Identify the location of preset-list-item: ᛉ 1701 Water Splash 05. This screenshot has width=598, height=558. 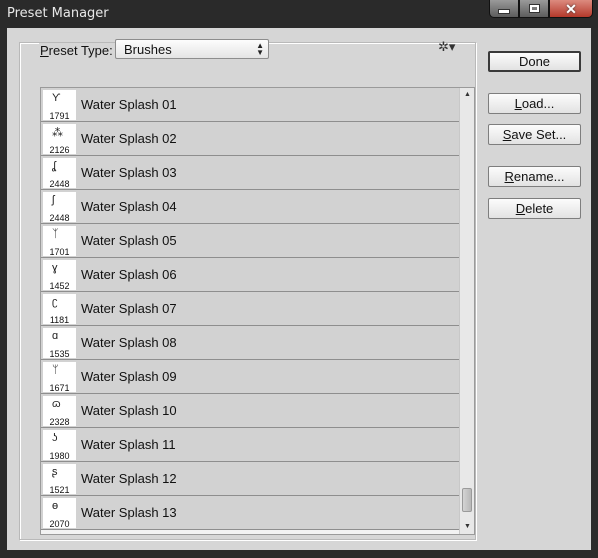
(250, 241).